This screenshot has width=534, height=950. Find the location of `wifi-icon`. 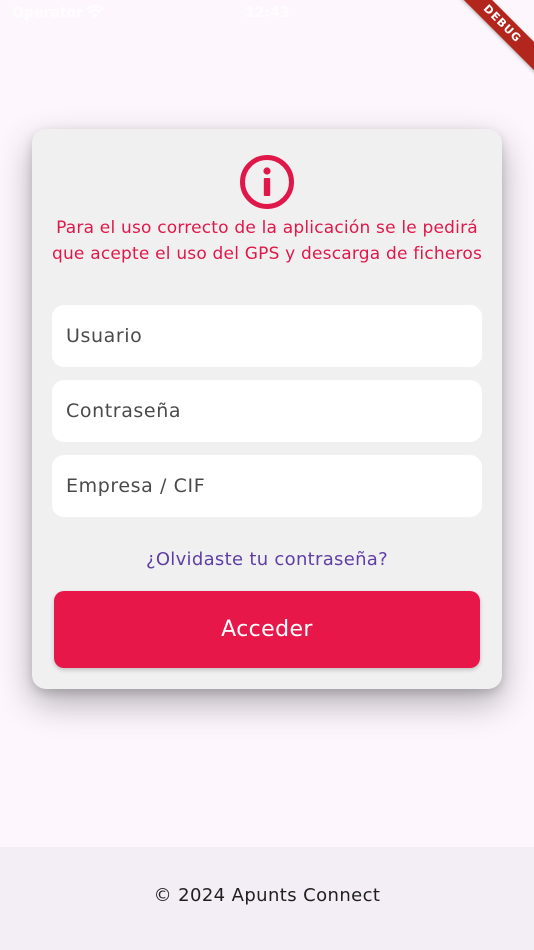

wifi-icon is located at coordinates (95, 11).